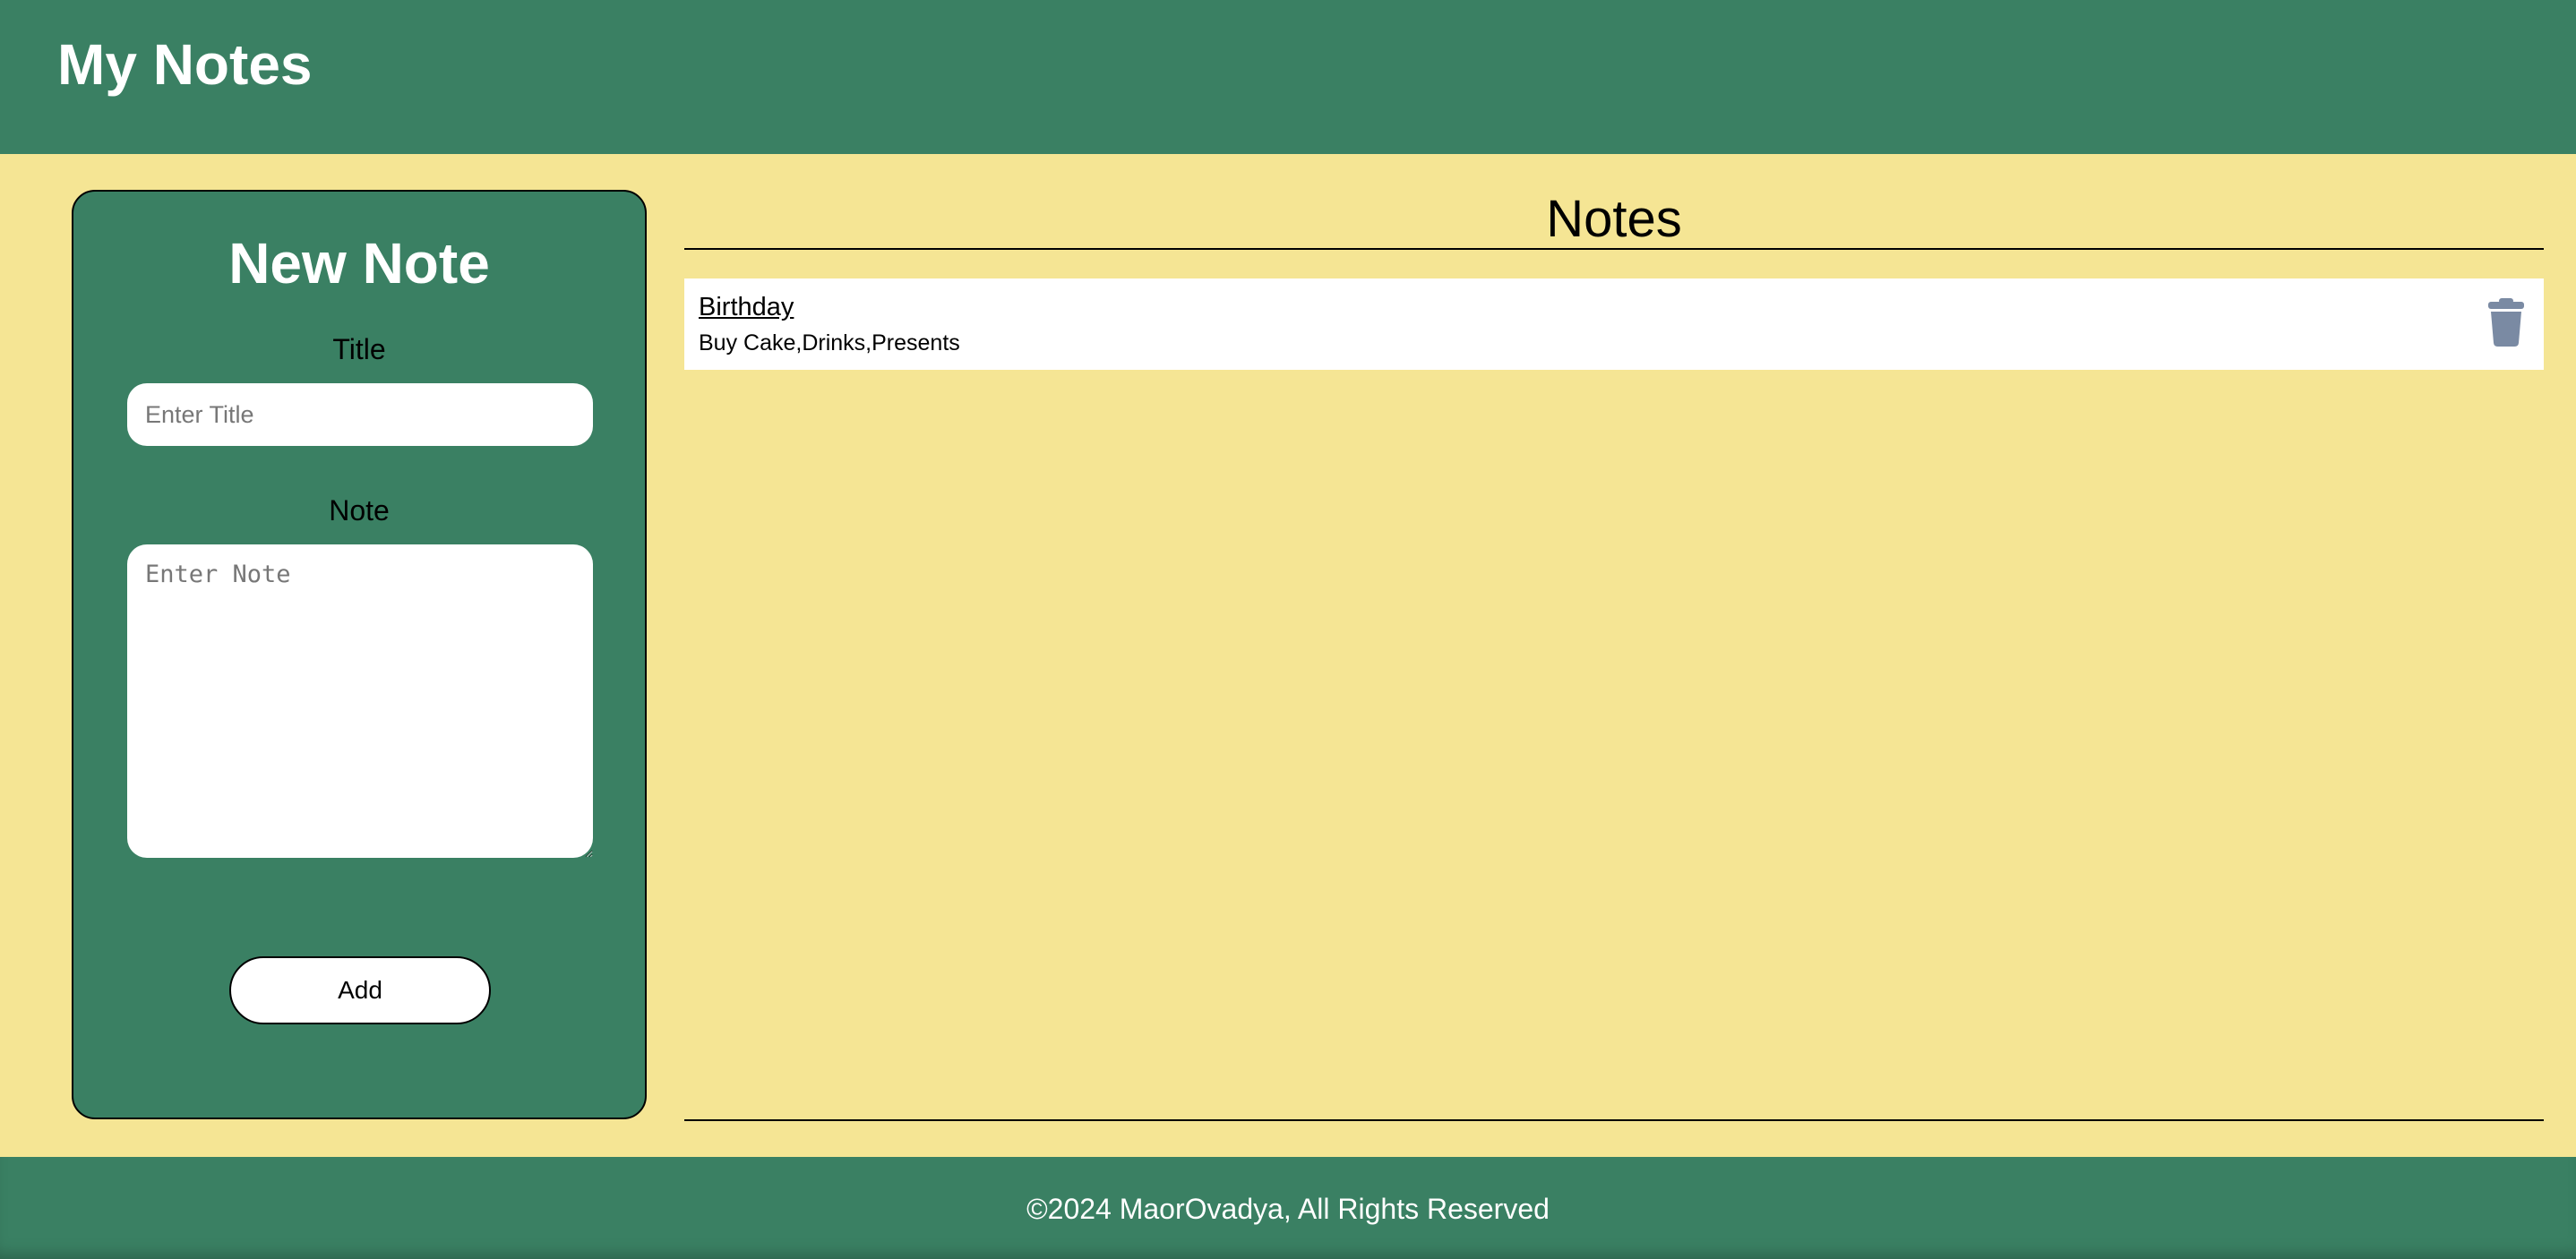 The height and width of the screenshot is (1259, 2576). I want to click on delete-note-button, so click(2506, 322).